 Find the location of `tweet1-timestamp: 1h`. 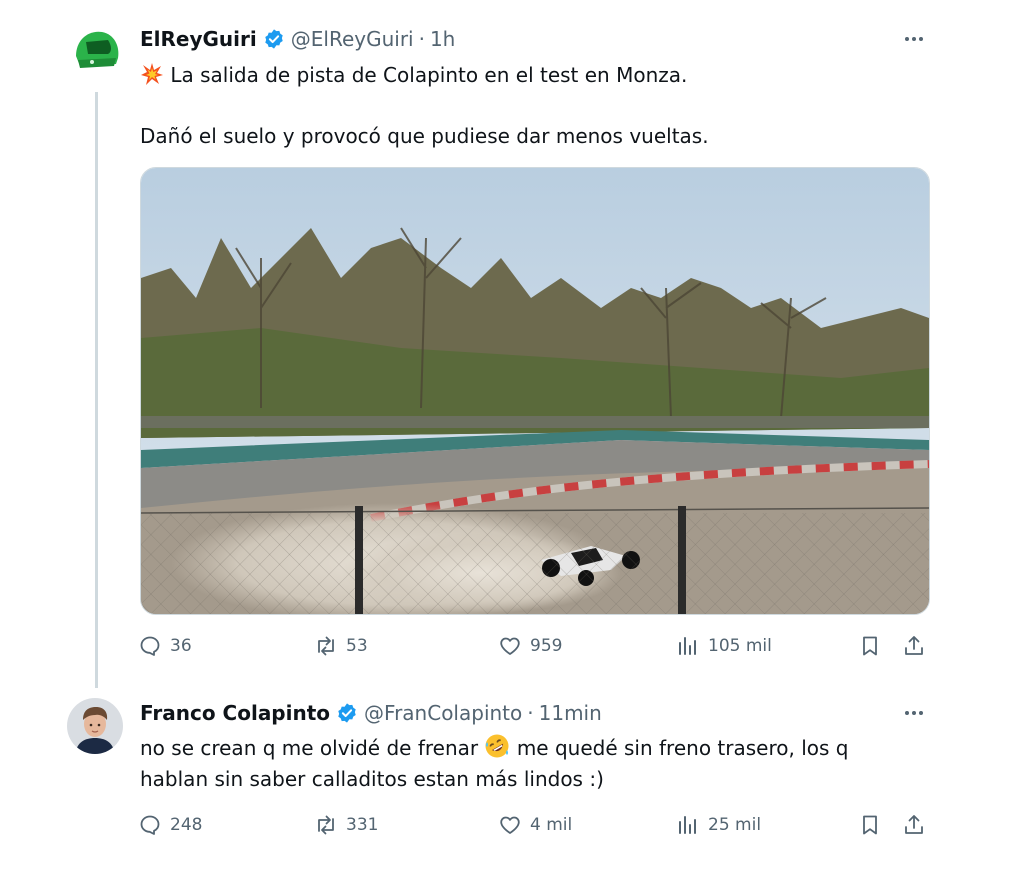

tweet1-timestamp: 1h is located at coordinates (442, 39).